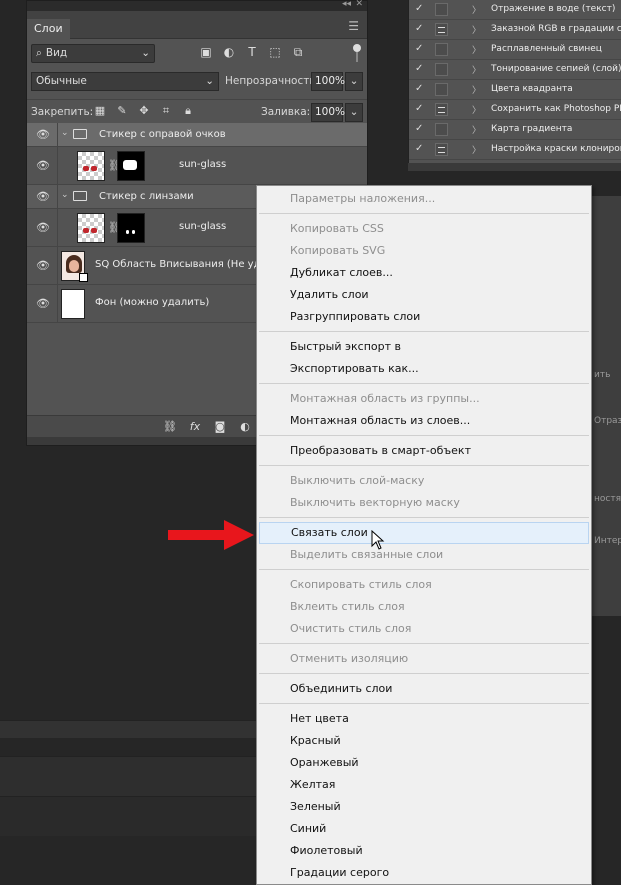 The image size is (621, 885). What do you see at coordinates (532, 129) in the screenshot?
I see `action-label: Карта градиента` at bounding box center [532, 129].